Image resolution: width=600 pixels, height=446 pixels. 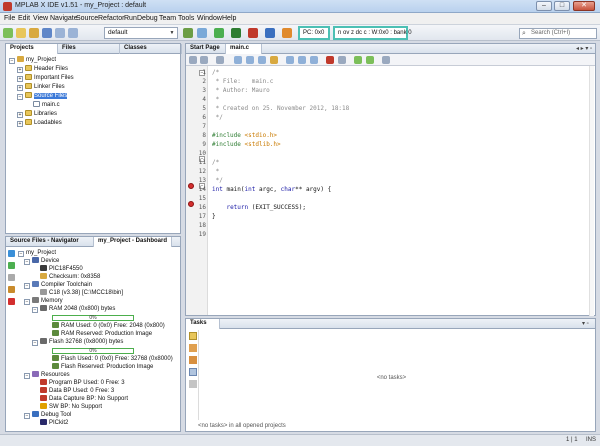 What do you see at coordinates (202, 33) in the screenshot?
I see `clean-build-icon` at bounding box center [202, 33].